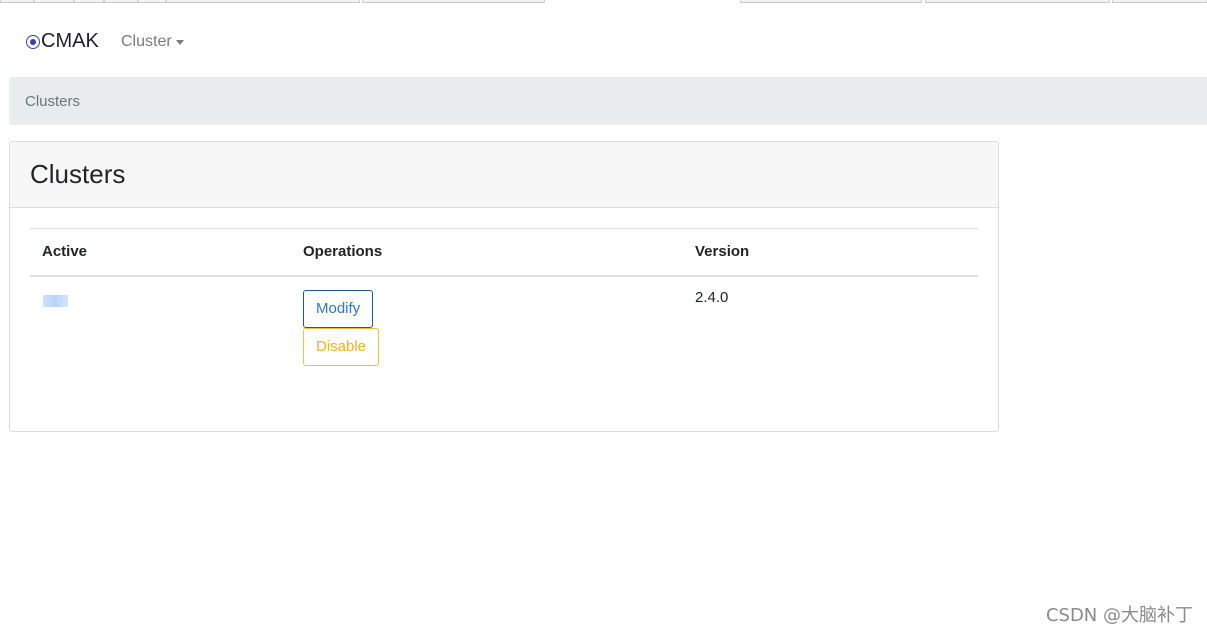 This screenshot has width=1207, height=633. Describe the element at coordinates (70, 41) in the screenshot. I see `brand-label: CMAK` at that location.